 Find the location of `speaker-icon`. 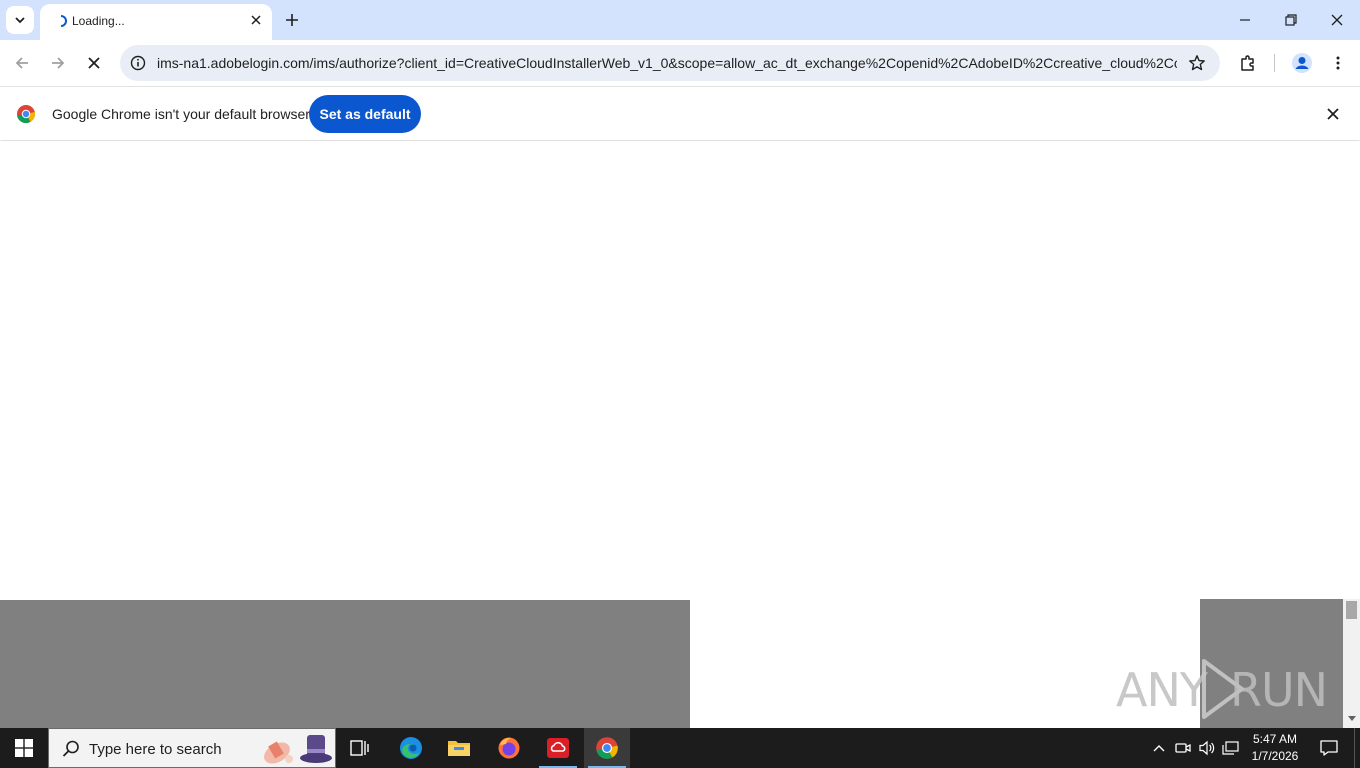

speaker-icon is located at coordinates (1207, 748).